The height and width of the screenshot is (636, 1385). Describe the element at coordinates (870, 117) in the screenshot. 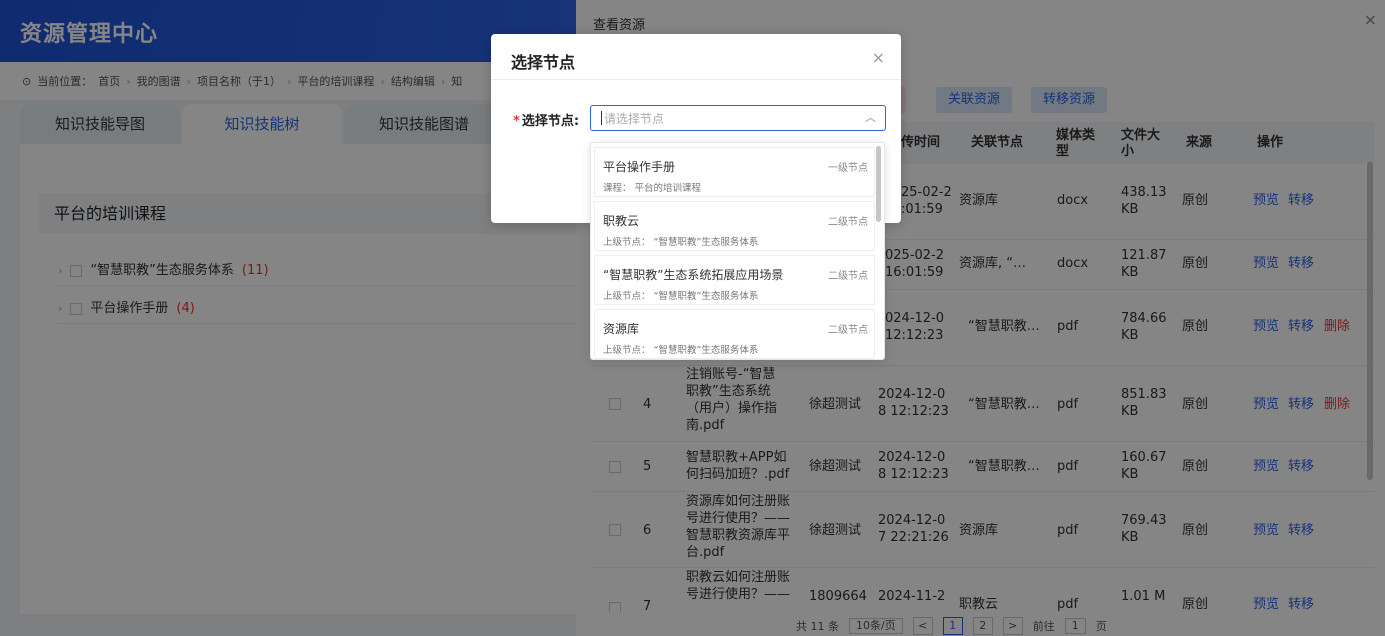

I see `chevron-up-icon: ︿` at that location.